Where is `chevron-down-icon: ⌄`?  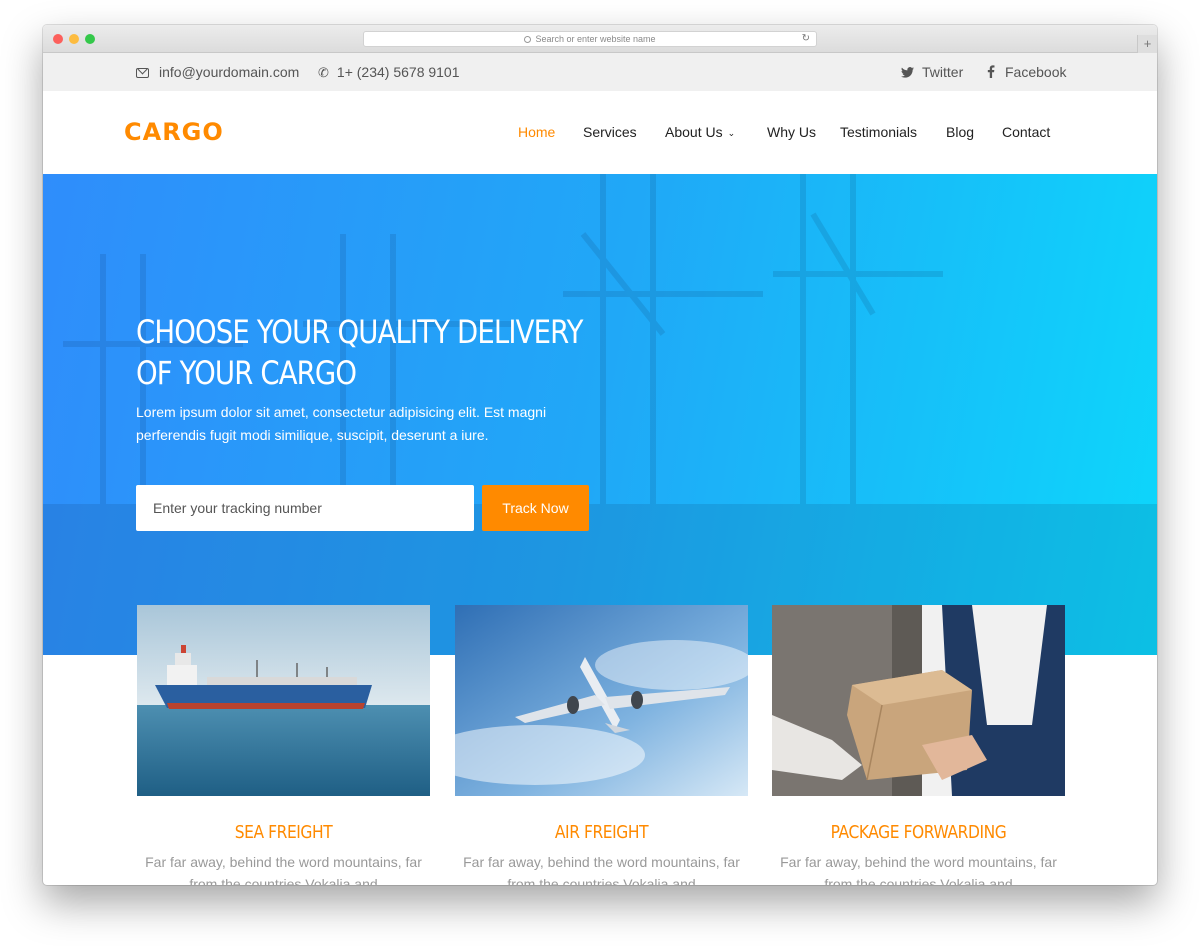 chevron-down-icon: ⌄ is located at coordinates (731, 133).